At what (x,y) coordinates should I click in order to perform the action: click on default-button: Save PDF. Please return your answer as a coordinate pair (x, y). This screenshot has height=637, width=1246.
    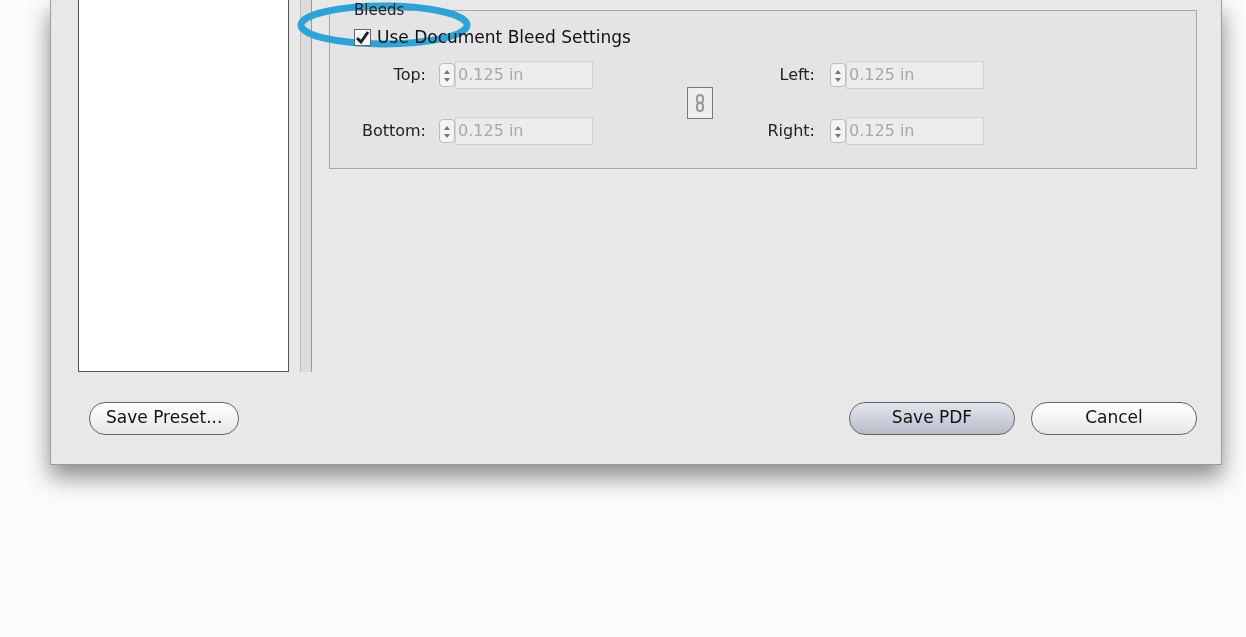
    Looking at the image, I should click on (932, 418).